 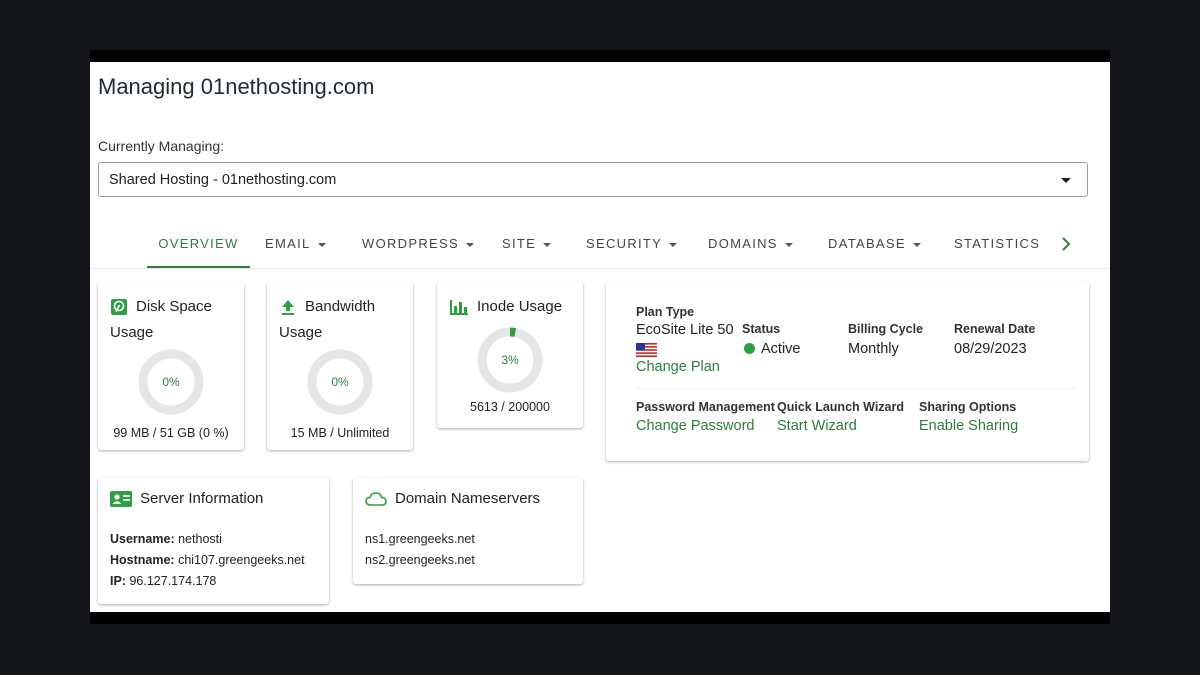 I want to click on disk-percent: 0%, so click(x=171, y=382).